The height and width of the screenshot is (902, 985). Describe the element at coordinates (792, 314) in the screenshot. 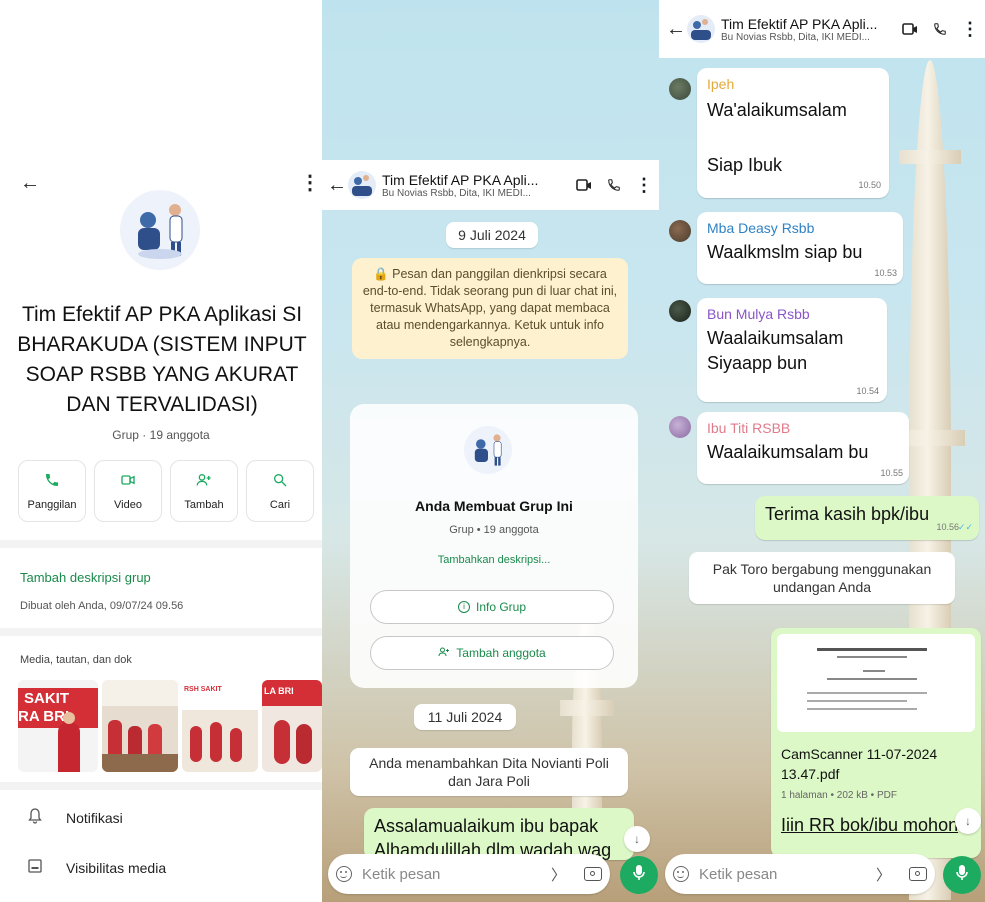

I see `sender-name: Bun Mulya Rsbb` at that location.